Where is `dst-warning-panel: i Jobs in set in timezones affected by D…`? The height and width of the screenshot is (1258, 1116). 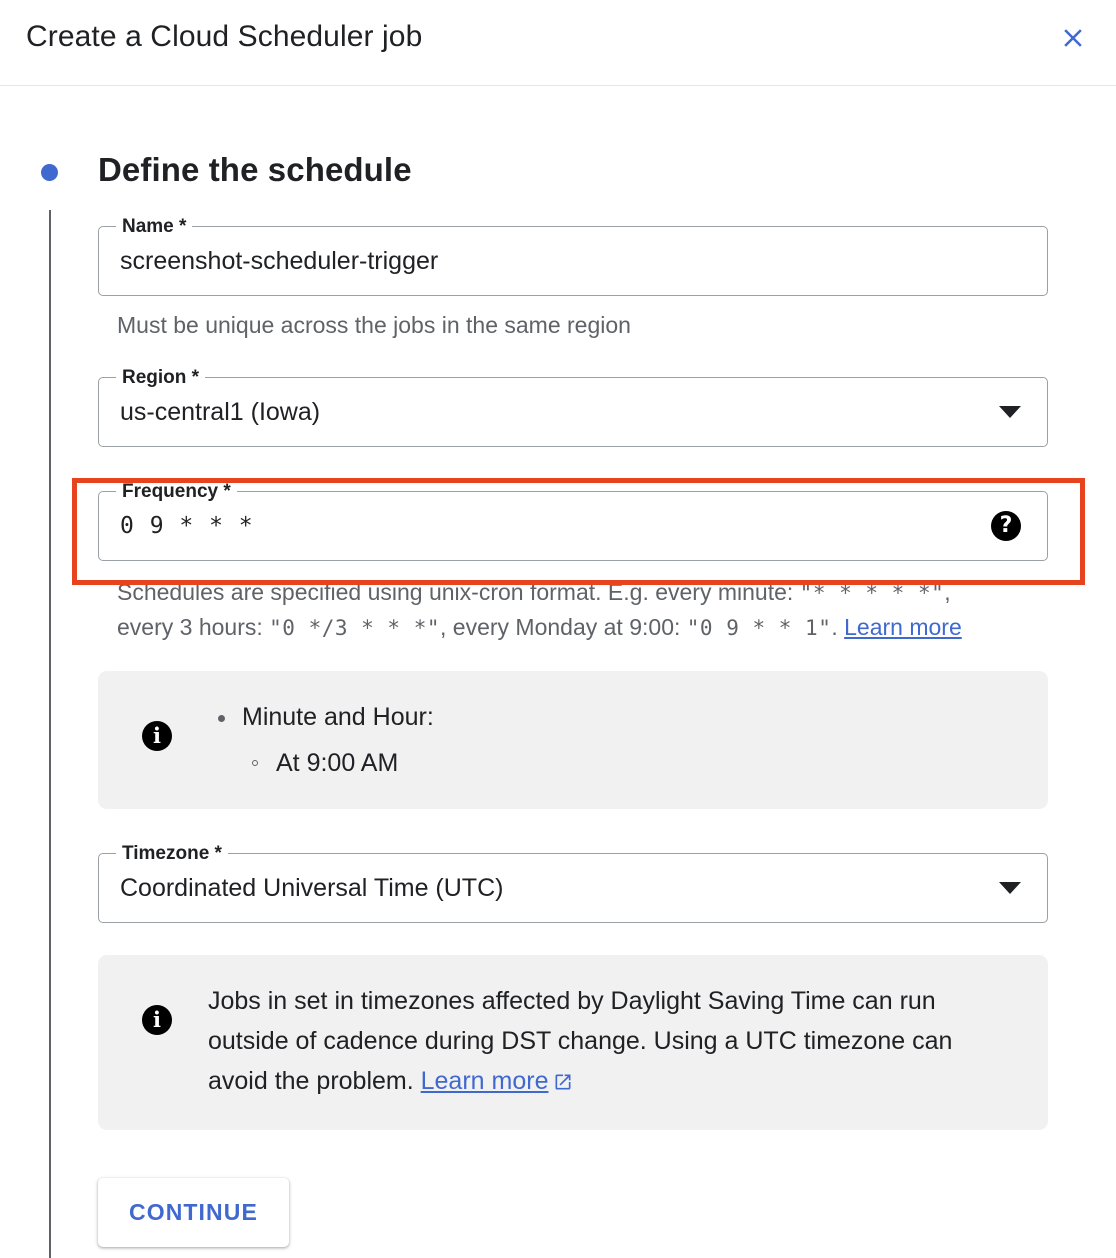 dst-warning-panel: i Jobs in set in timezones affected by D… is located at coordinates (573, 1042).